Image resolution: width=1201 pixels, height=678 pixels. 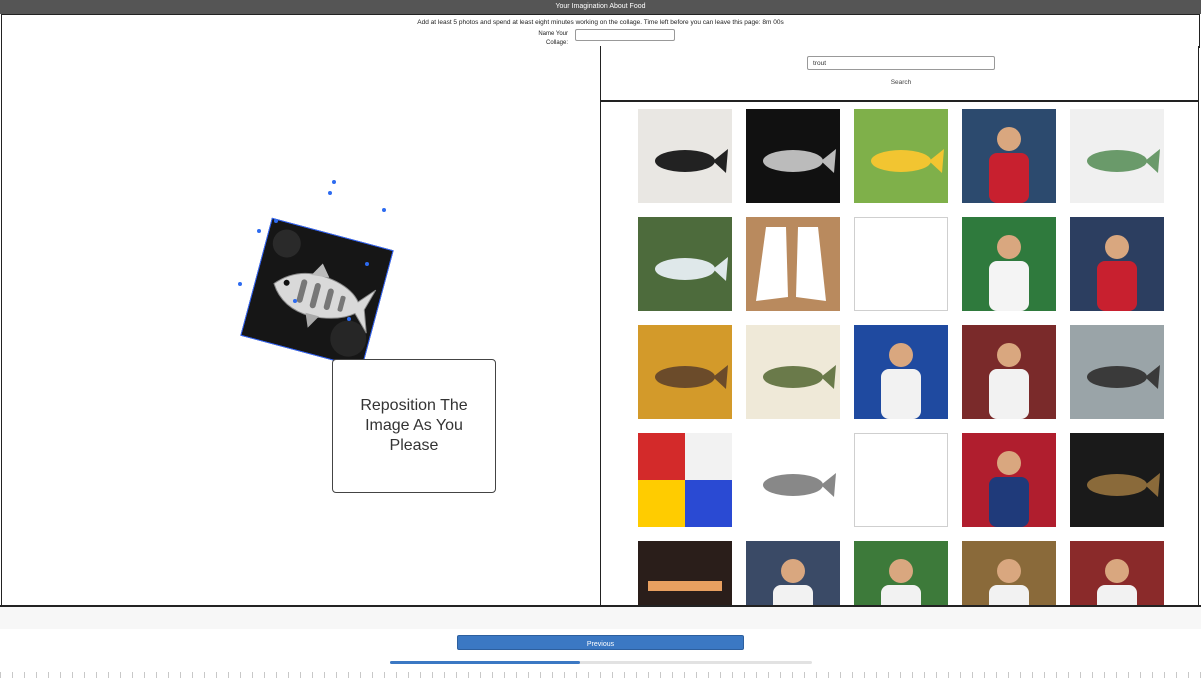 What do you see at coordinates (600, 7) in the screenshot?
I see `window-title: Your Imagination About Food` at bounding box center [600, 7].